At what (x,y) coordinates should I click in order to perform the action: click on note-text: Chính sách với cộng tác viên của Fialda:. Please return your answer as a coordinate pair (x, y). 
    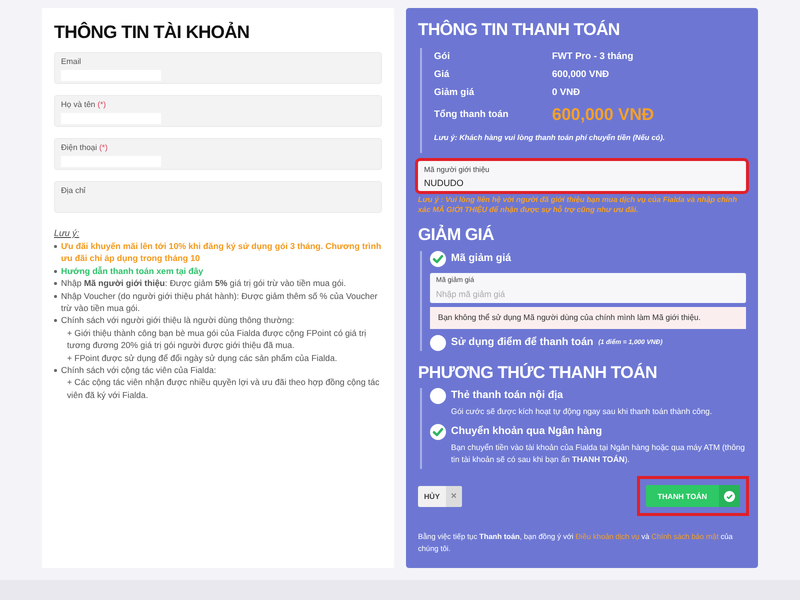
    Looking at the image, I should click on (139, 370).